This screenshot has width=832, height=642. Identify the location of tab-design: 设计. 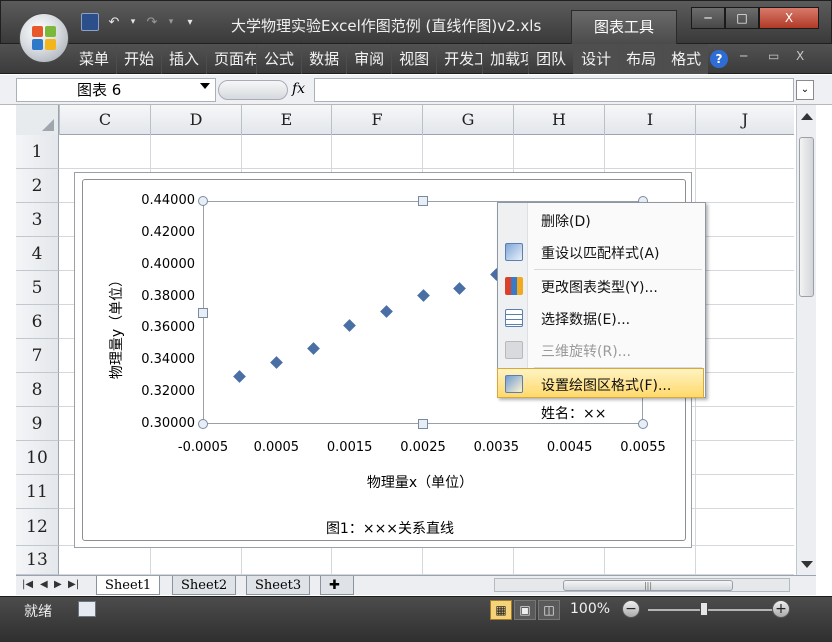
(596, 59).